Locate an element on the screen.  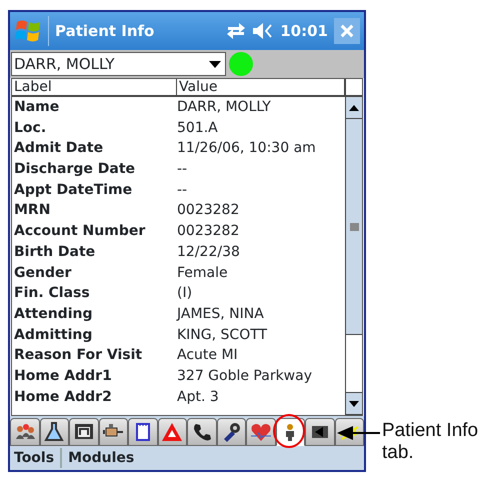
column-header: Label is located at coordinates (94, 87).